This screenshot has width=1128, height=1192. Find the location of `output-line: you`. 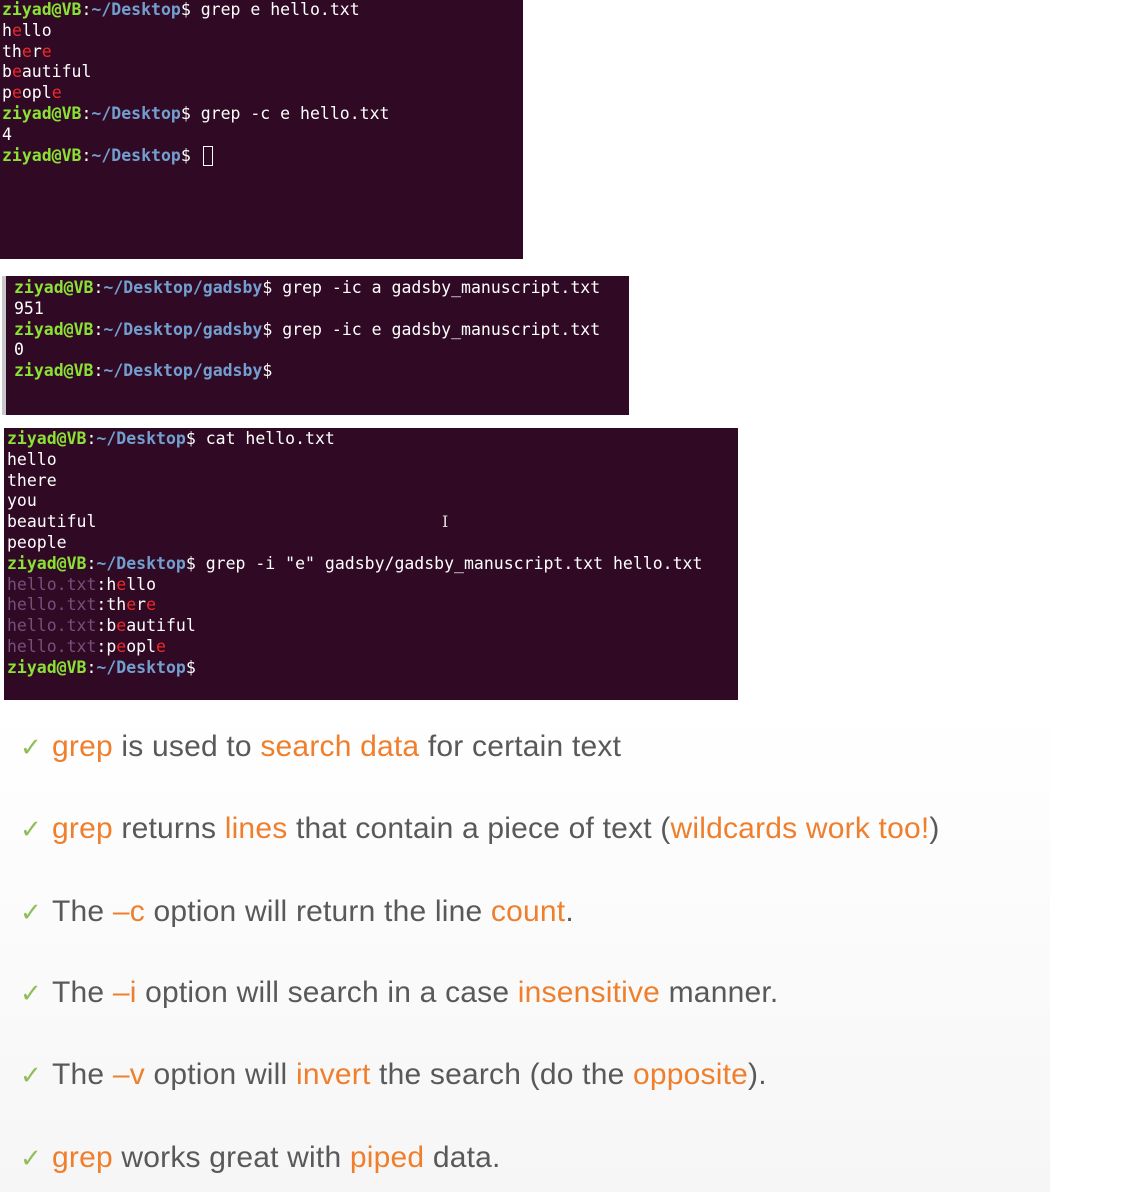

output-line: you is located at coordinates (372, 501).